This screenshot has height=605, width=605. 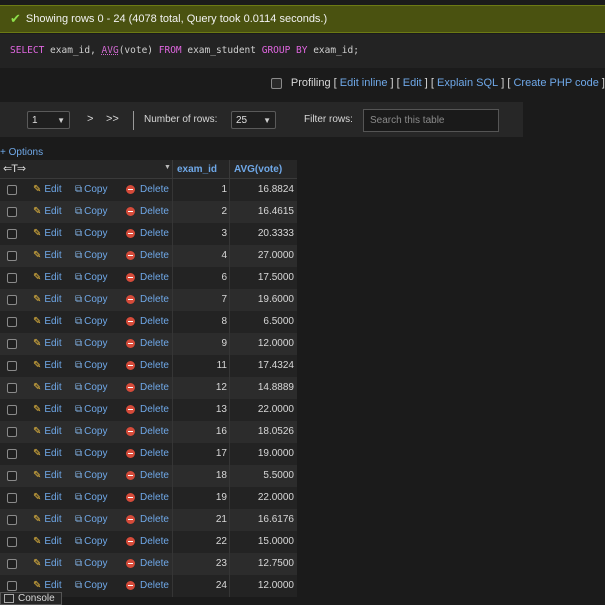 I want to click on filter-rows-input: Search this table, so click(x=431, y=120).